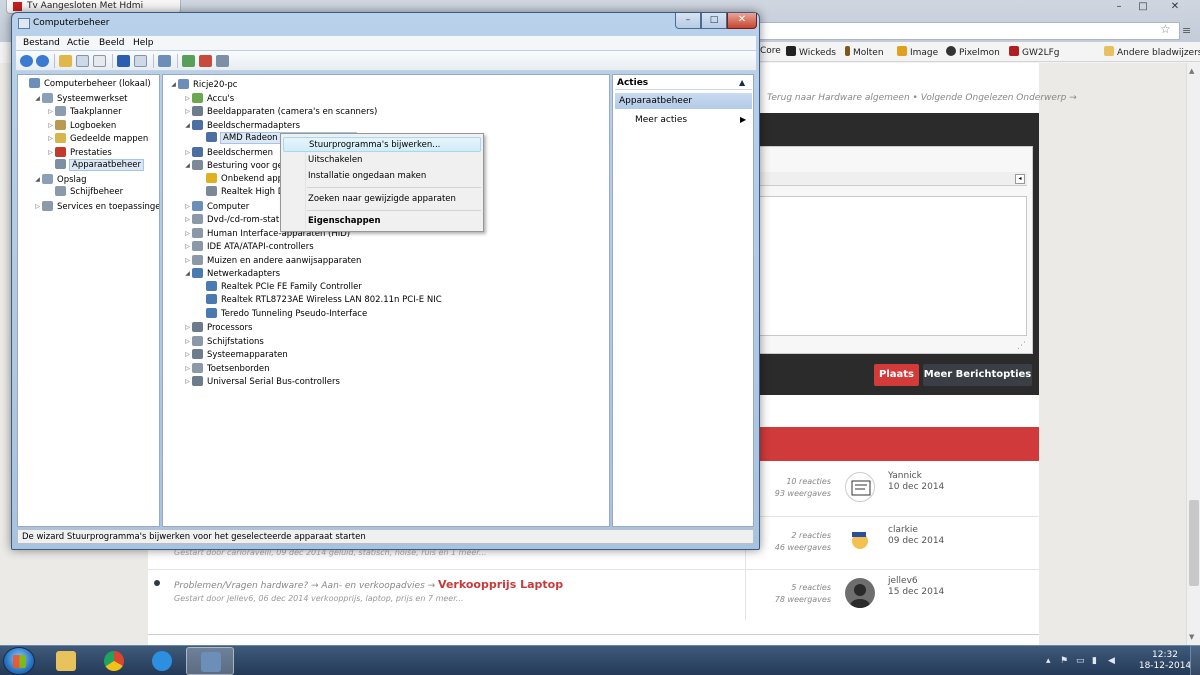  What do you see at coordinates (916, 476) in the screenshot?
I see `last-poster-name: Yannick` at bounding box center [916, 476].